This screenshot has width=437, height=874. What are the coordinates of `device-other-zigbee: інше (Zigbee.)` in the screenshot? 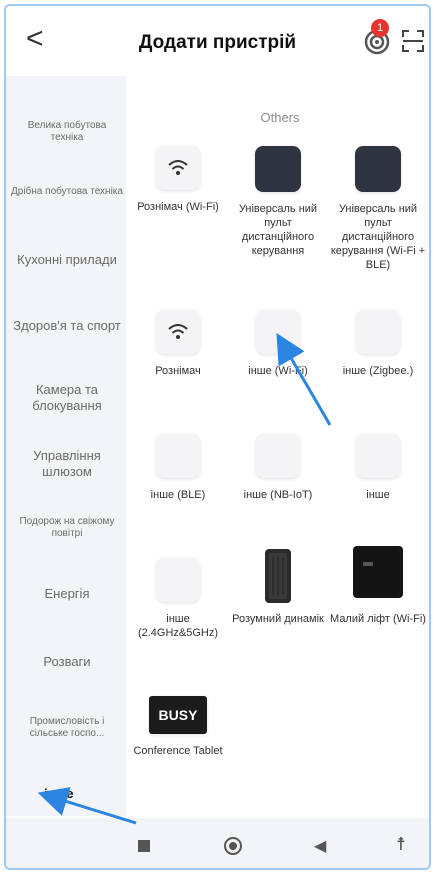 It's located at (378, 344).